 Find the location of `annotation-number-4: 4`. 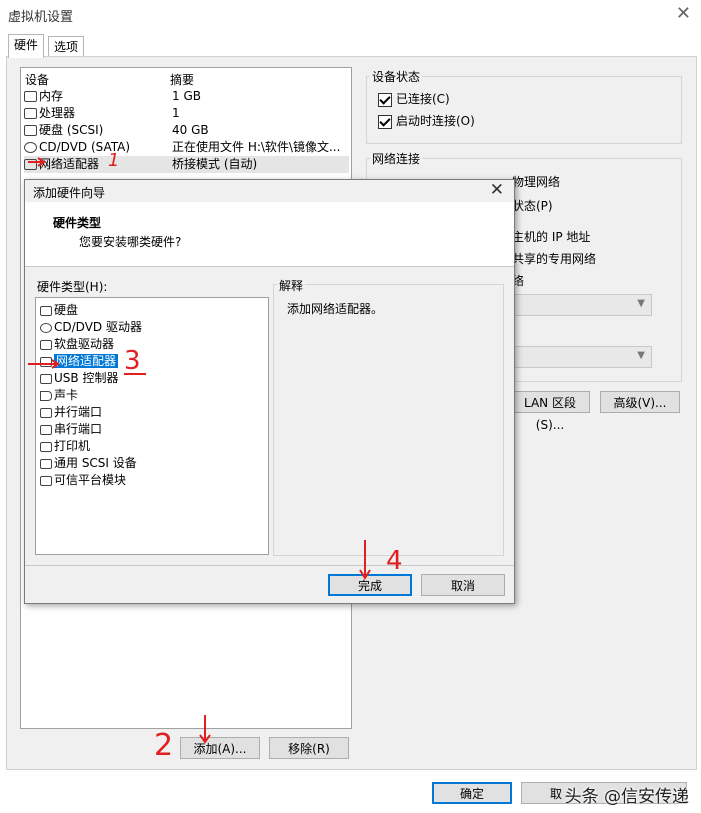

annotation-number-4: 4 is located at coordinates (394, 561).